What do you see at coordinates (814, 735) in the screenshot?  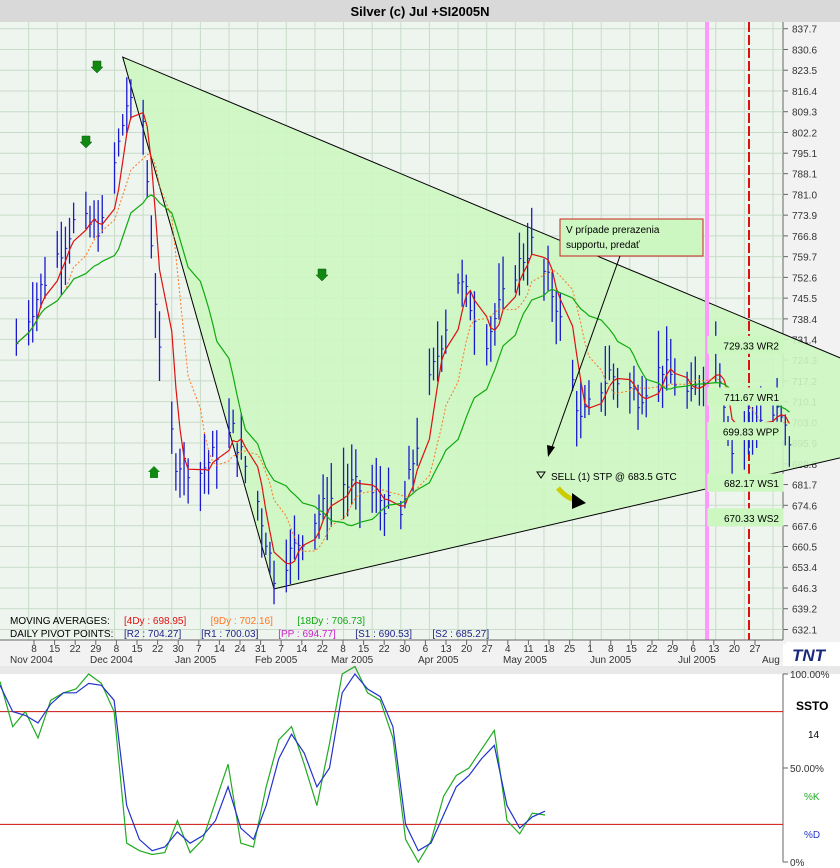 I see `ssto-period: 14` at bounding box center [814, 735].